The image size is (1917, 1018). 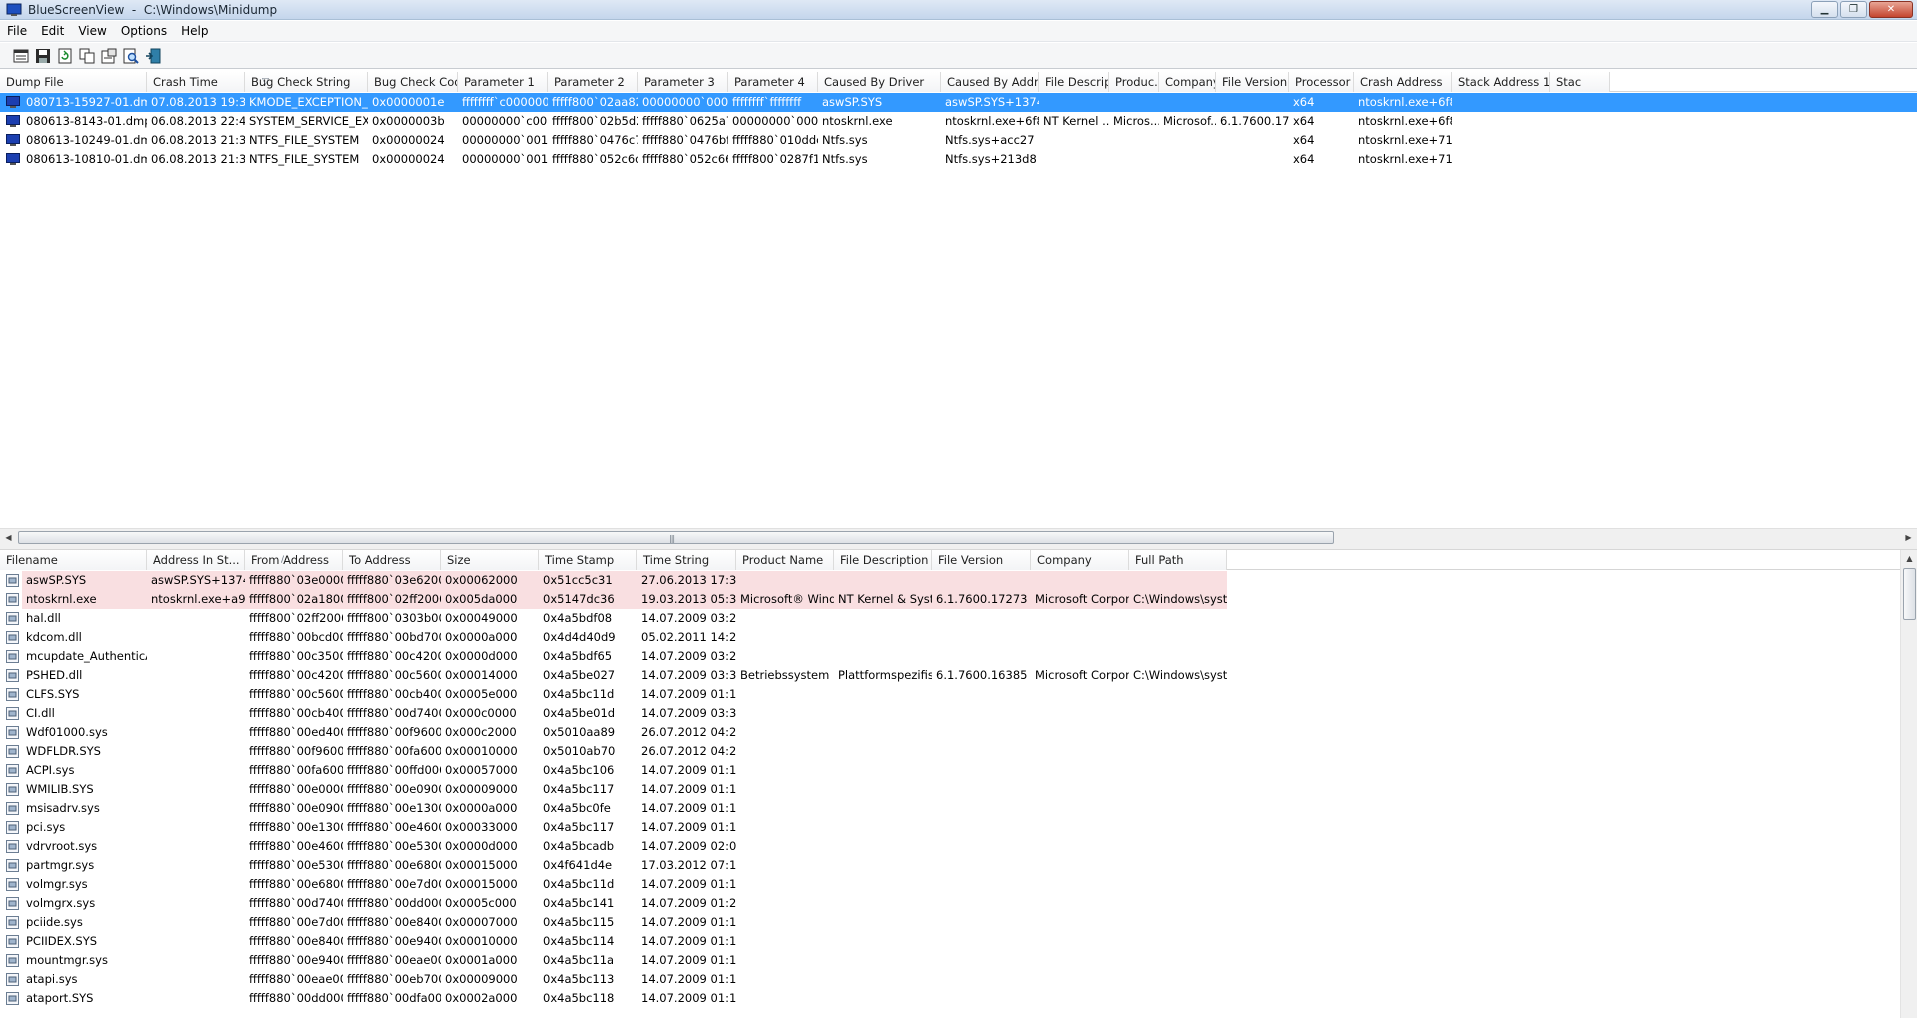 I want to click on cell-stac, so click(x=1580, y=159).